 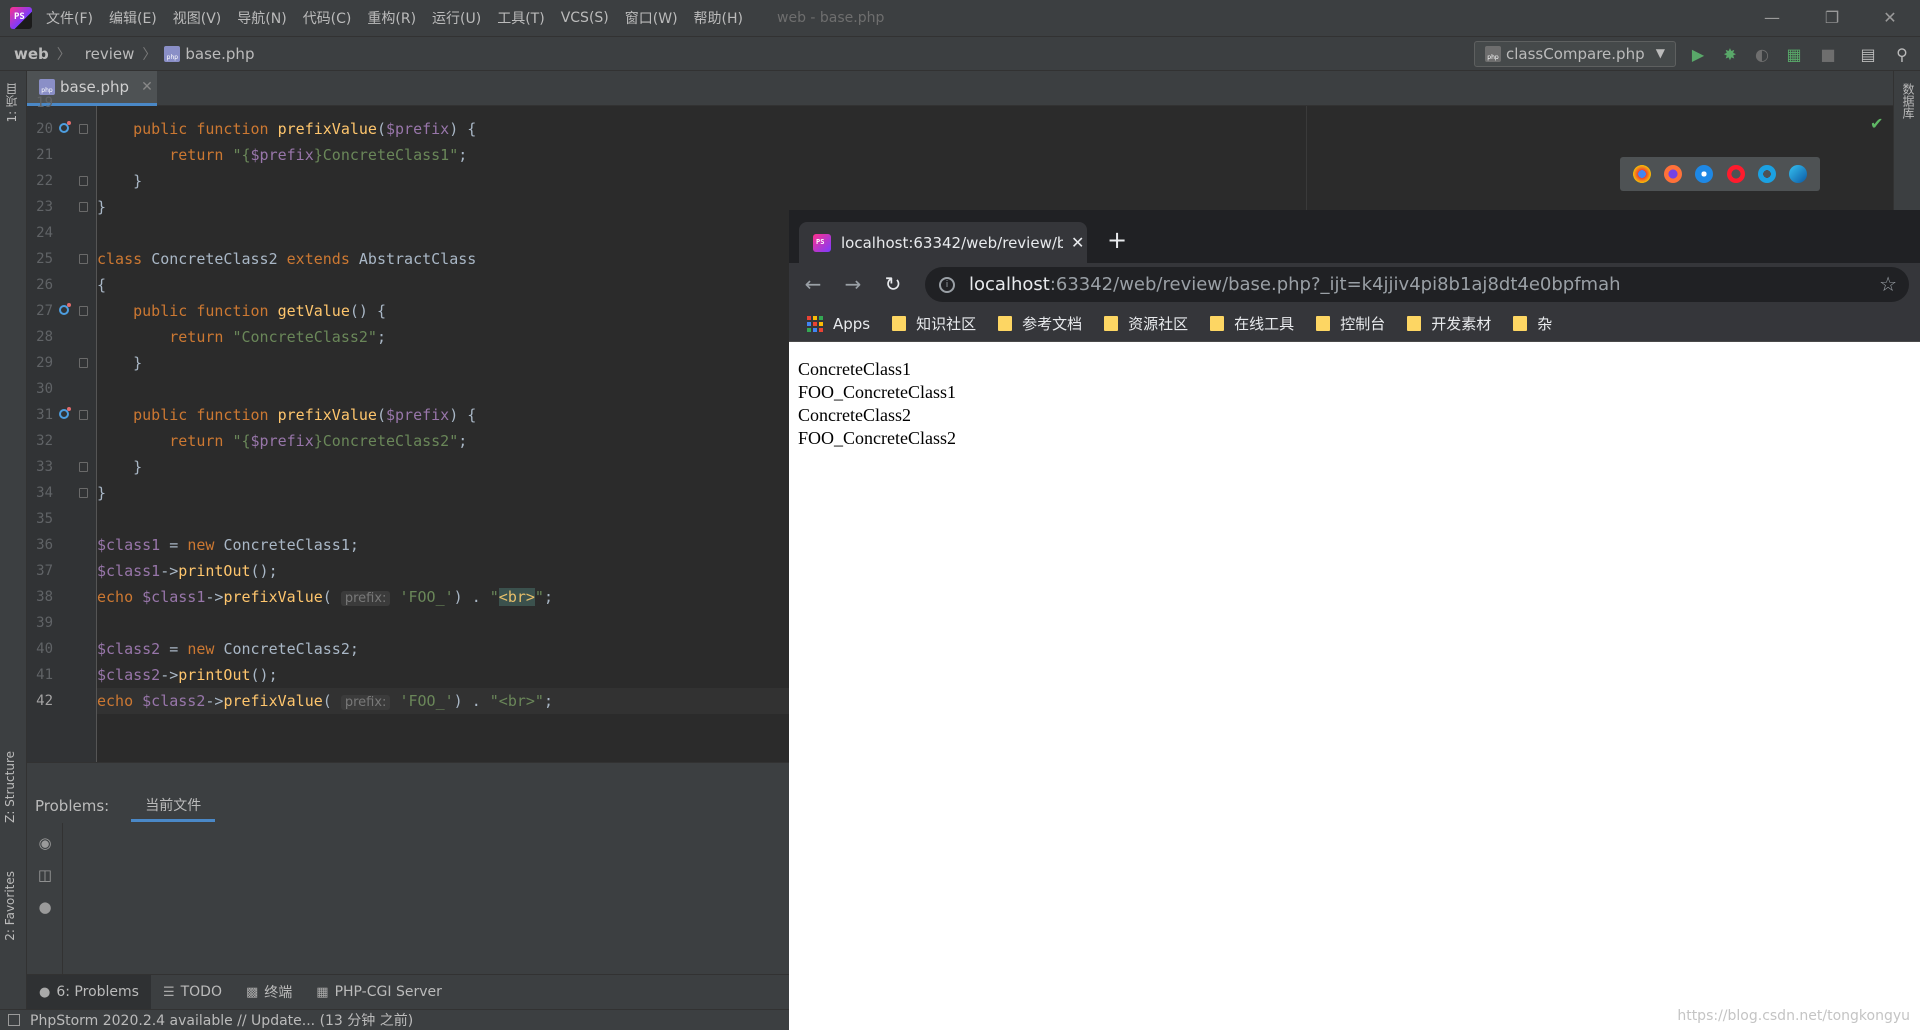 I want to click on menu-file: 文件(F), so click(x=69, y=18).